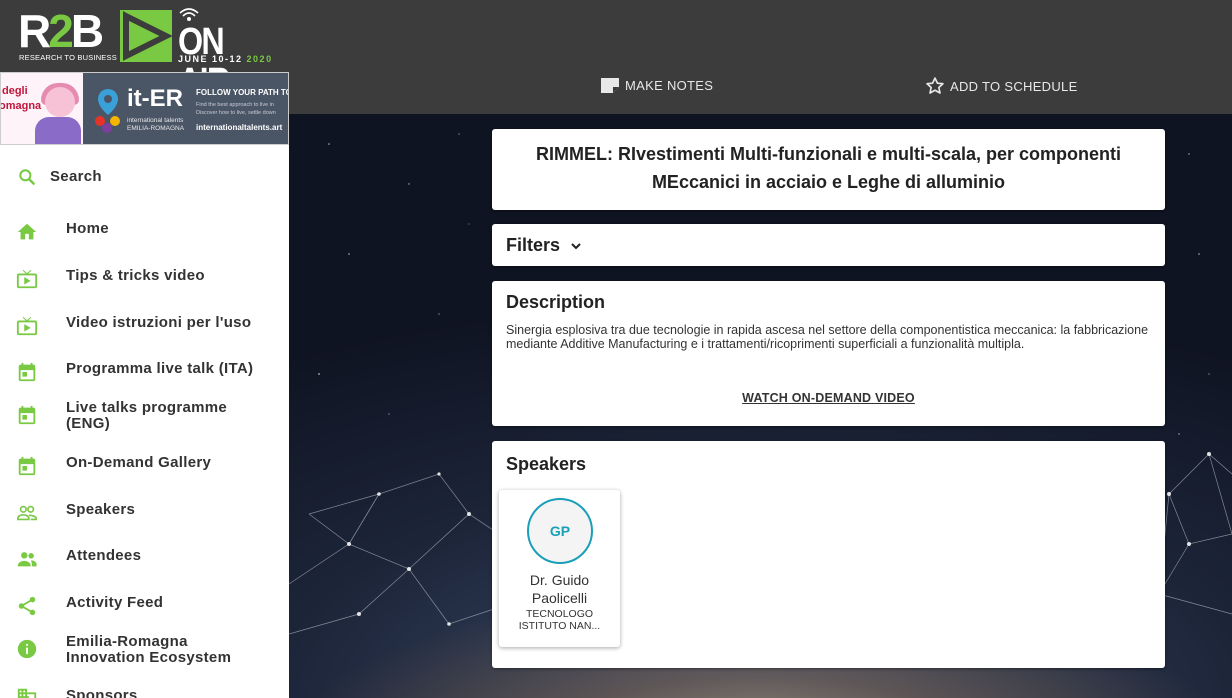 Image resolution: width=1232 pixels, height=698 pixels. What do you see at coordinates (1014, 86) in the screenshot?
I see `add-to-schedule-label: ADD TO SCHEDULE` at bounding box center [1014, 86].